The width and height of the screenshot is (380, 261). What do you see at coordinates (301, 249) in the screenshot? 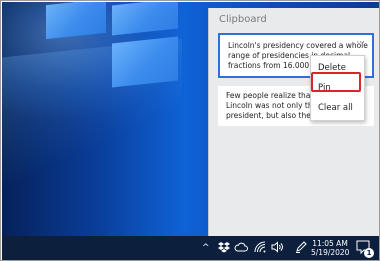
I see `pen-icon` at bounding box center [301, 249].